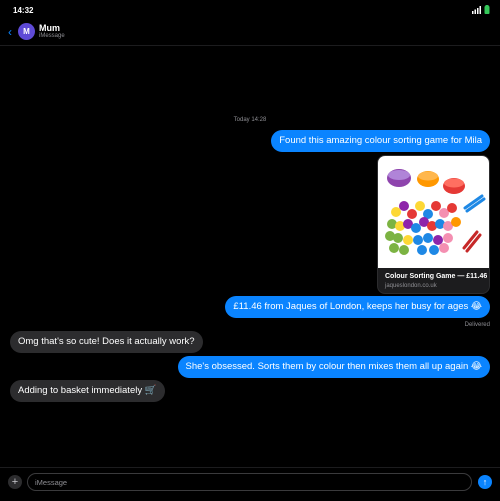 The height and width of the screenshot is (501, 500). I want to click on conversation-header: ‹ M Mum iMessage, so click(250, 33).